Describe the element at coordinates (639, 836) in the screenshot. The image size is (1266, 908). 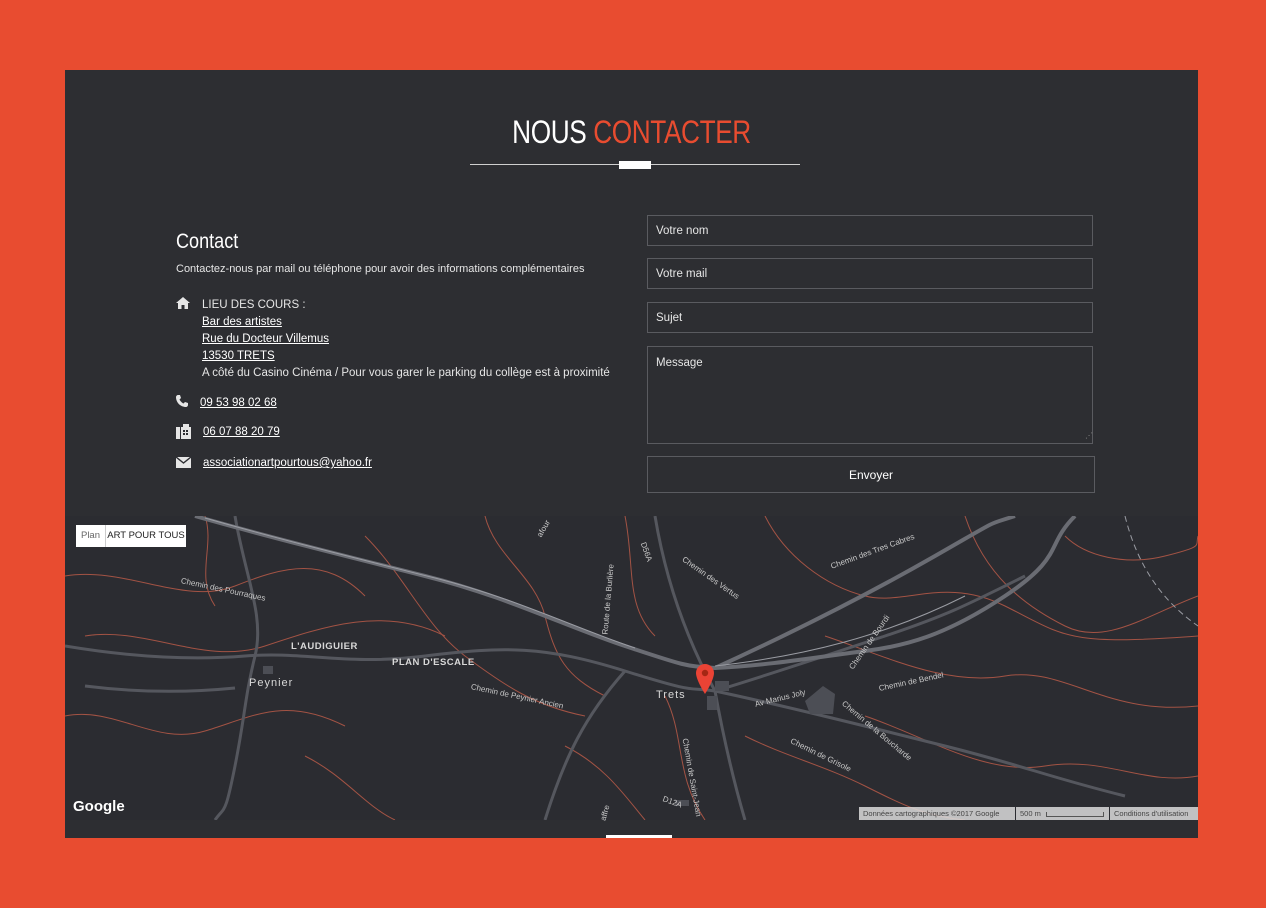
I see `bottom-divider-mark` at that location.